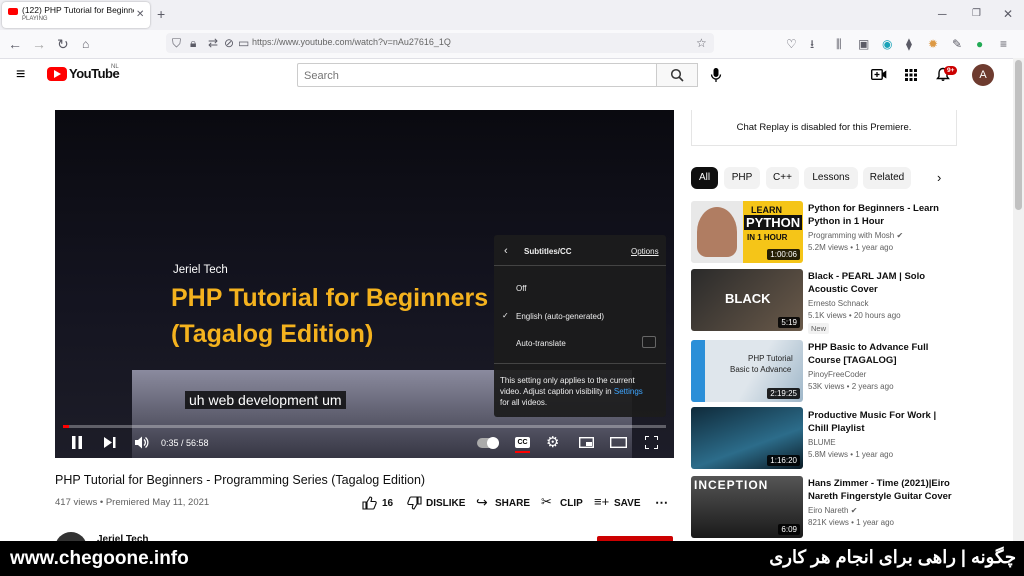  I want to click on chip-php: PHP, so click(742, 178).